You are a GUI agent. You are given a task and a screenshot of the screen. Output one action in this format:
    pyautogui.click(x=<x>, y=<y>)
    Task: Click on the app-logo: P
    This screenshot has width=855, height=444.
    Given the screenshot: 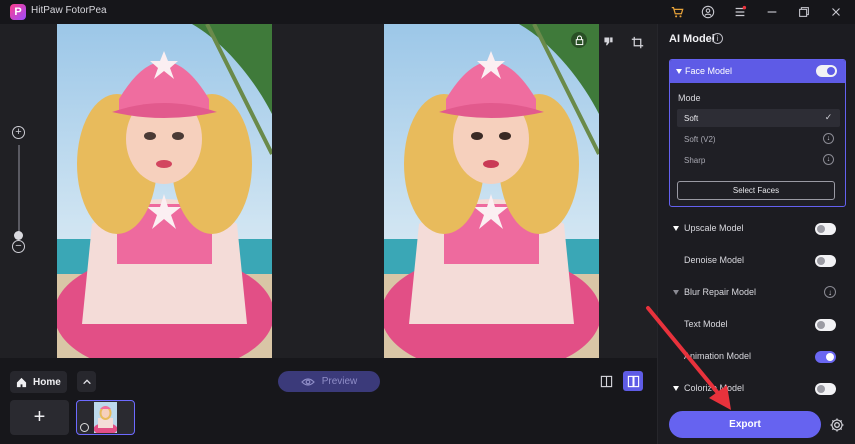 What is the action you would take?
    pyautogui.click(x=18, y=12)
    